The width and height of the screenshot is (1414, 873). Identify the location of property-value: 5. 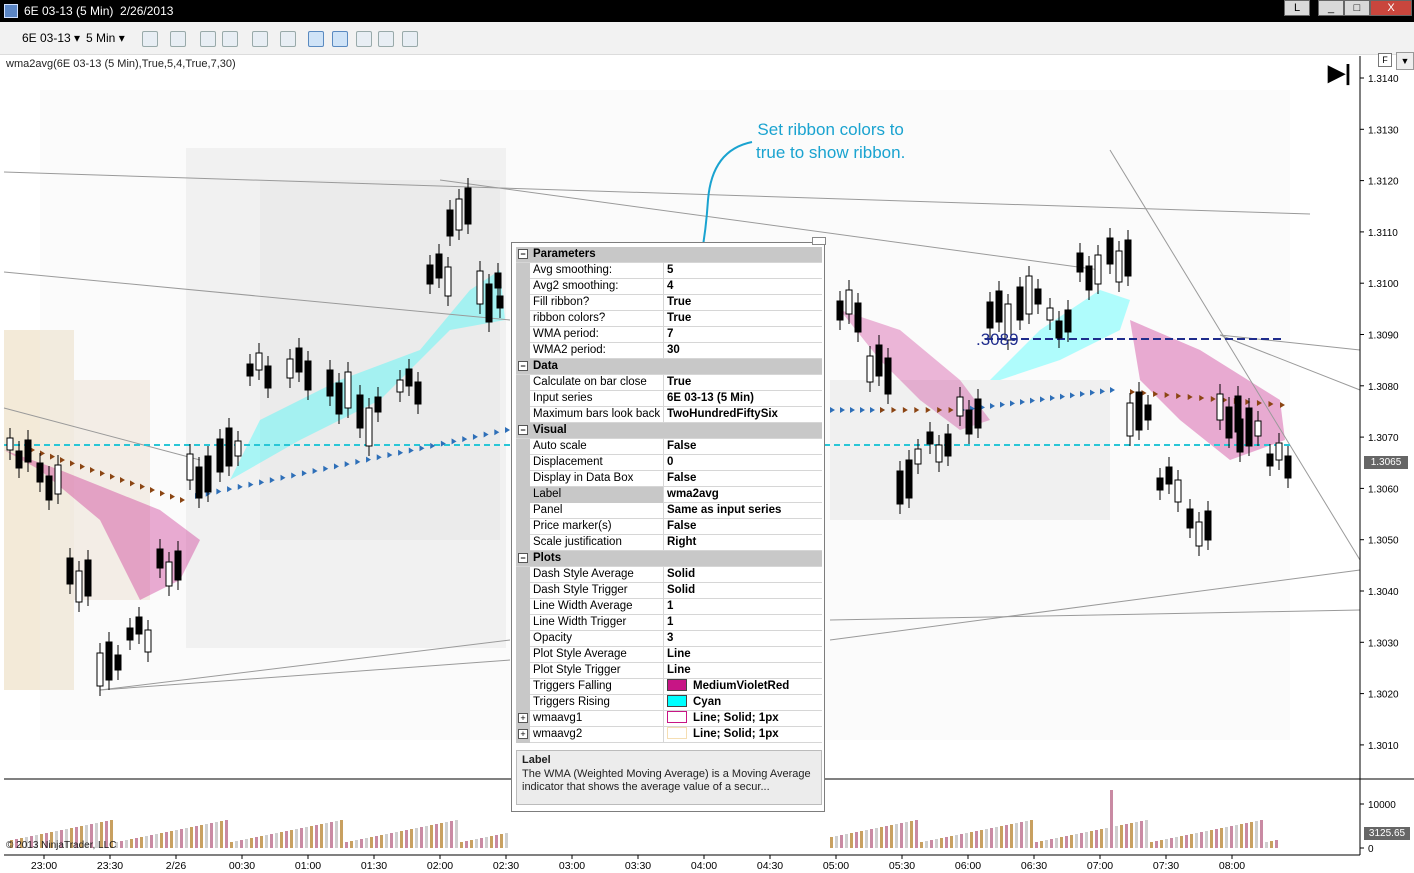
(743, 271).